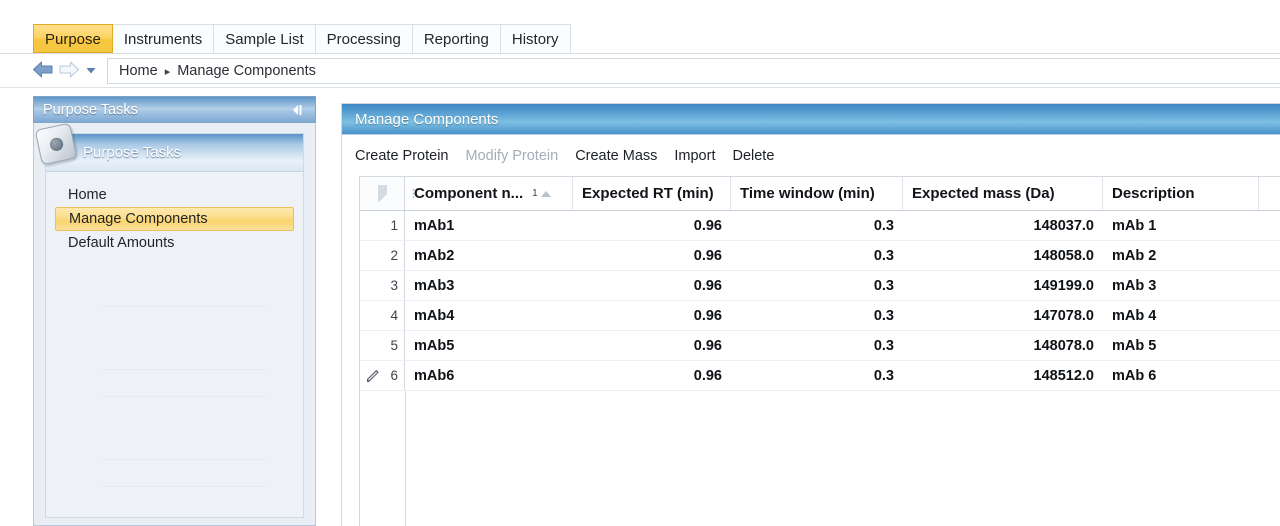 This screenshot has width=1280, height=526. Describe the element at coordinates (694, 156) in the screenshot. I see `import-button: Import` at that location.